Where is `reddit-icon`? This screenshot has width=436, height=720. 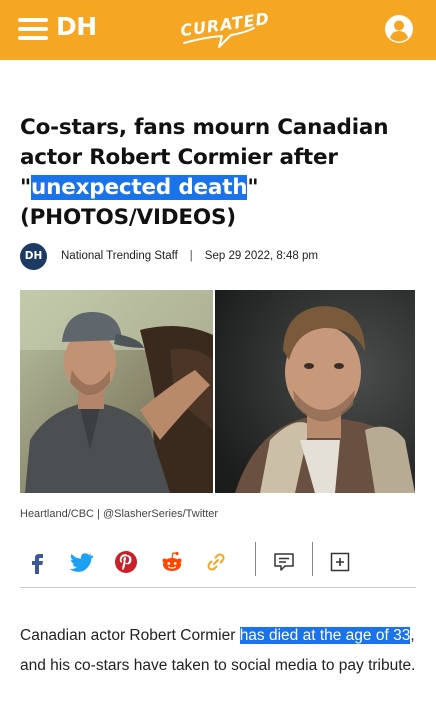 reddit-icon is located at coordinates (172, 562).